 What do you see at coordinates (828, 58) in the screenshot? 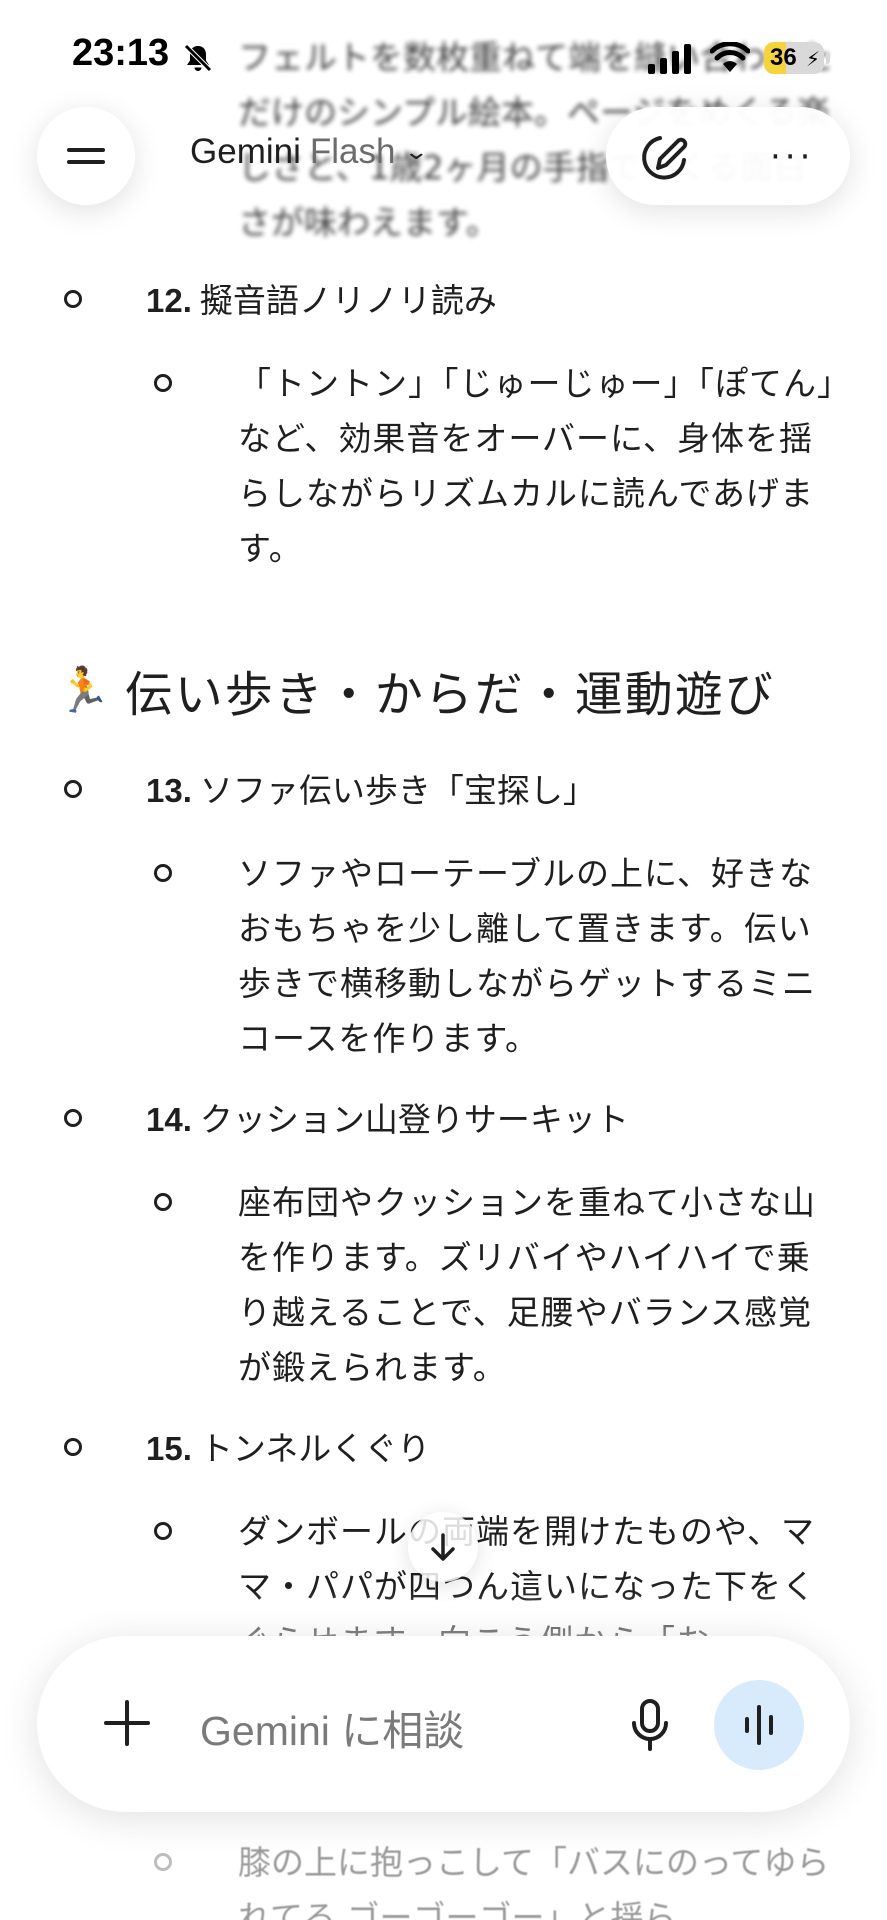
I see `battery-tip` at bounding box center [828, 58].